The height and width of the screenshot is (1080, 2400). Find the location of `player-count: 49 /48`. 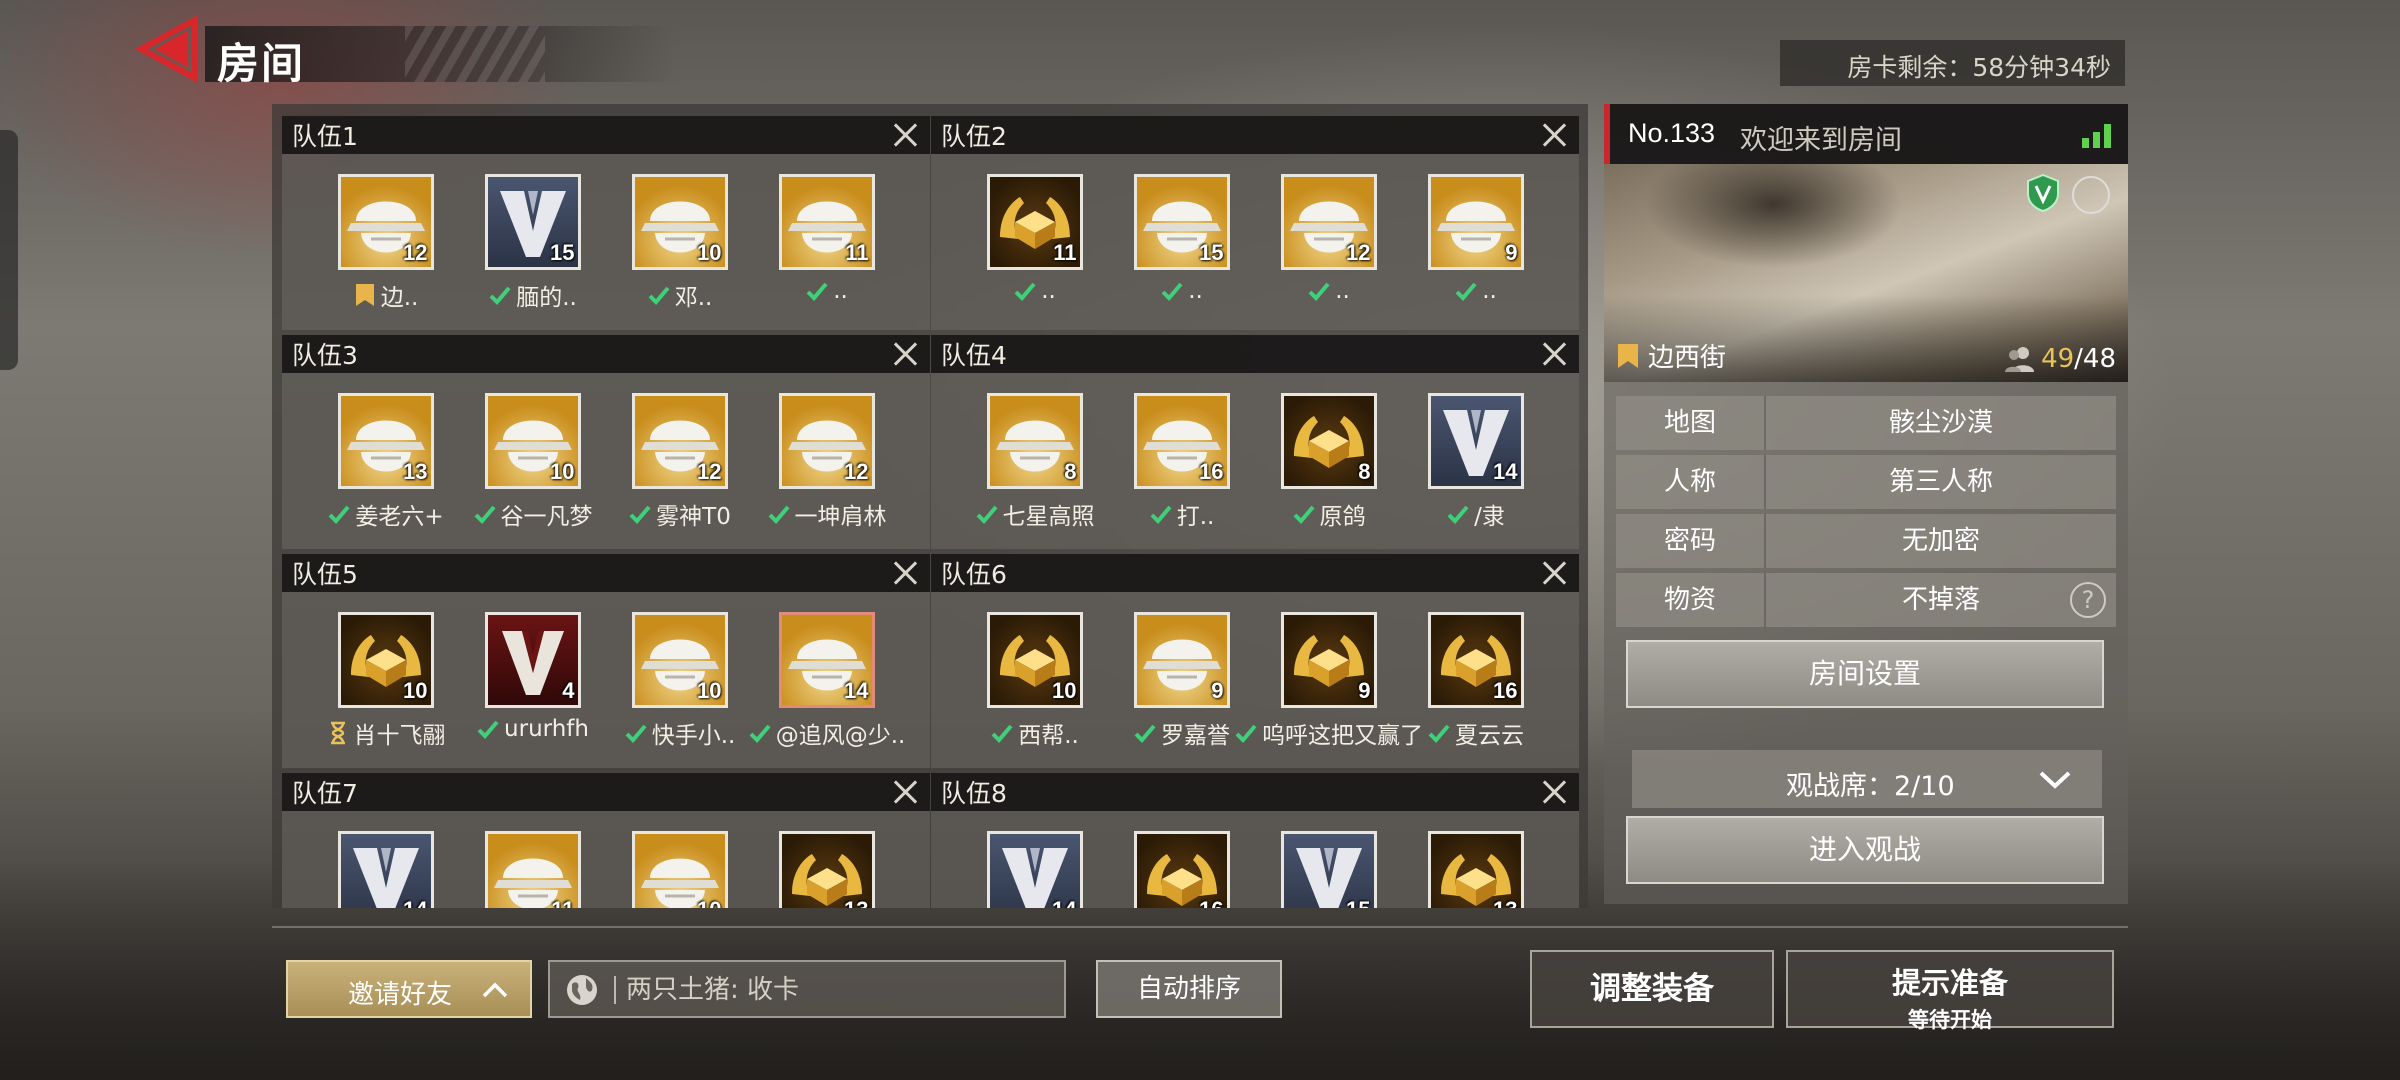

player-count: 49 /48 is located at coordinates (2060, 359).